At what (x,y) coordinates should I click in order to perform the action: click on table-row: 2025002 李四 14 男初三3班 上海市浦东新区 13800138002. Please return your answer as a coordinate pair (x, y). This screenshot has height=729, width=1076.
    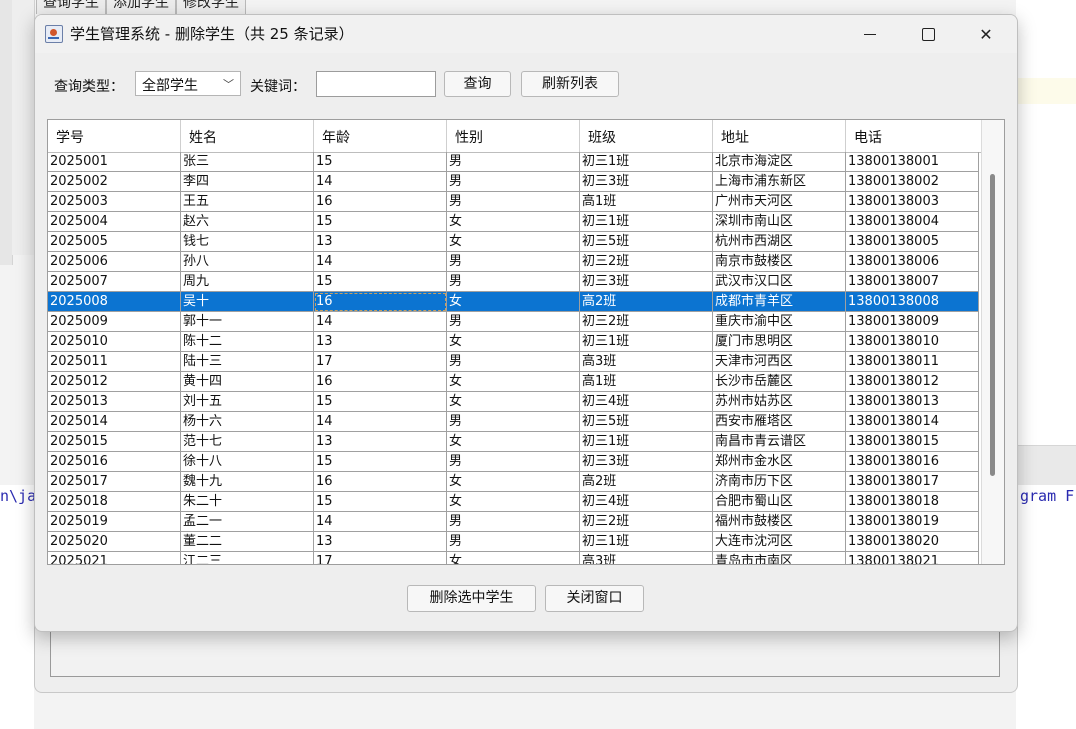
    Looking at the image, I should click on (515, 182).